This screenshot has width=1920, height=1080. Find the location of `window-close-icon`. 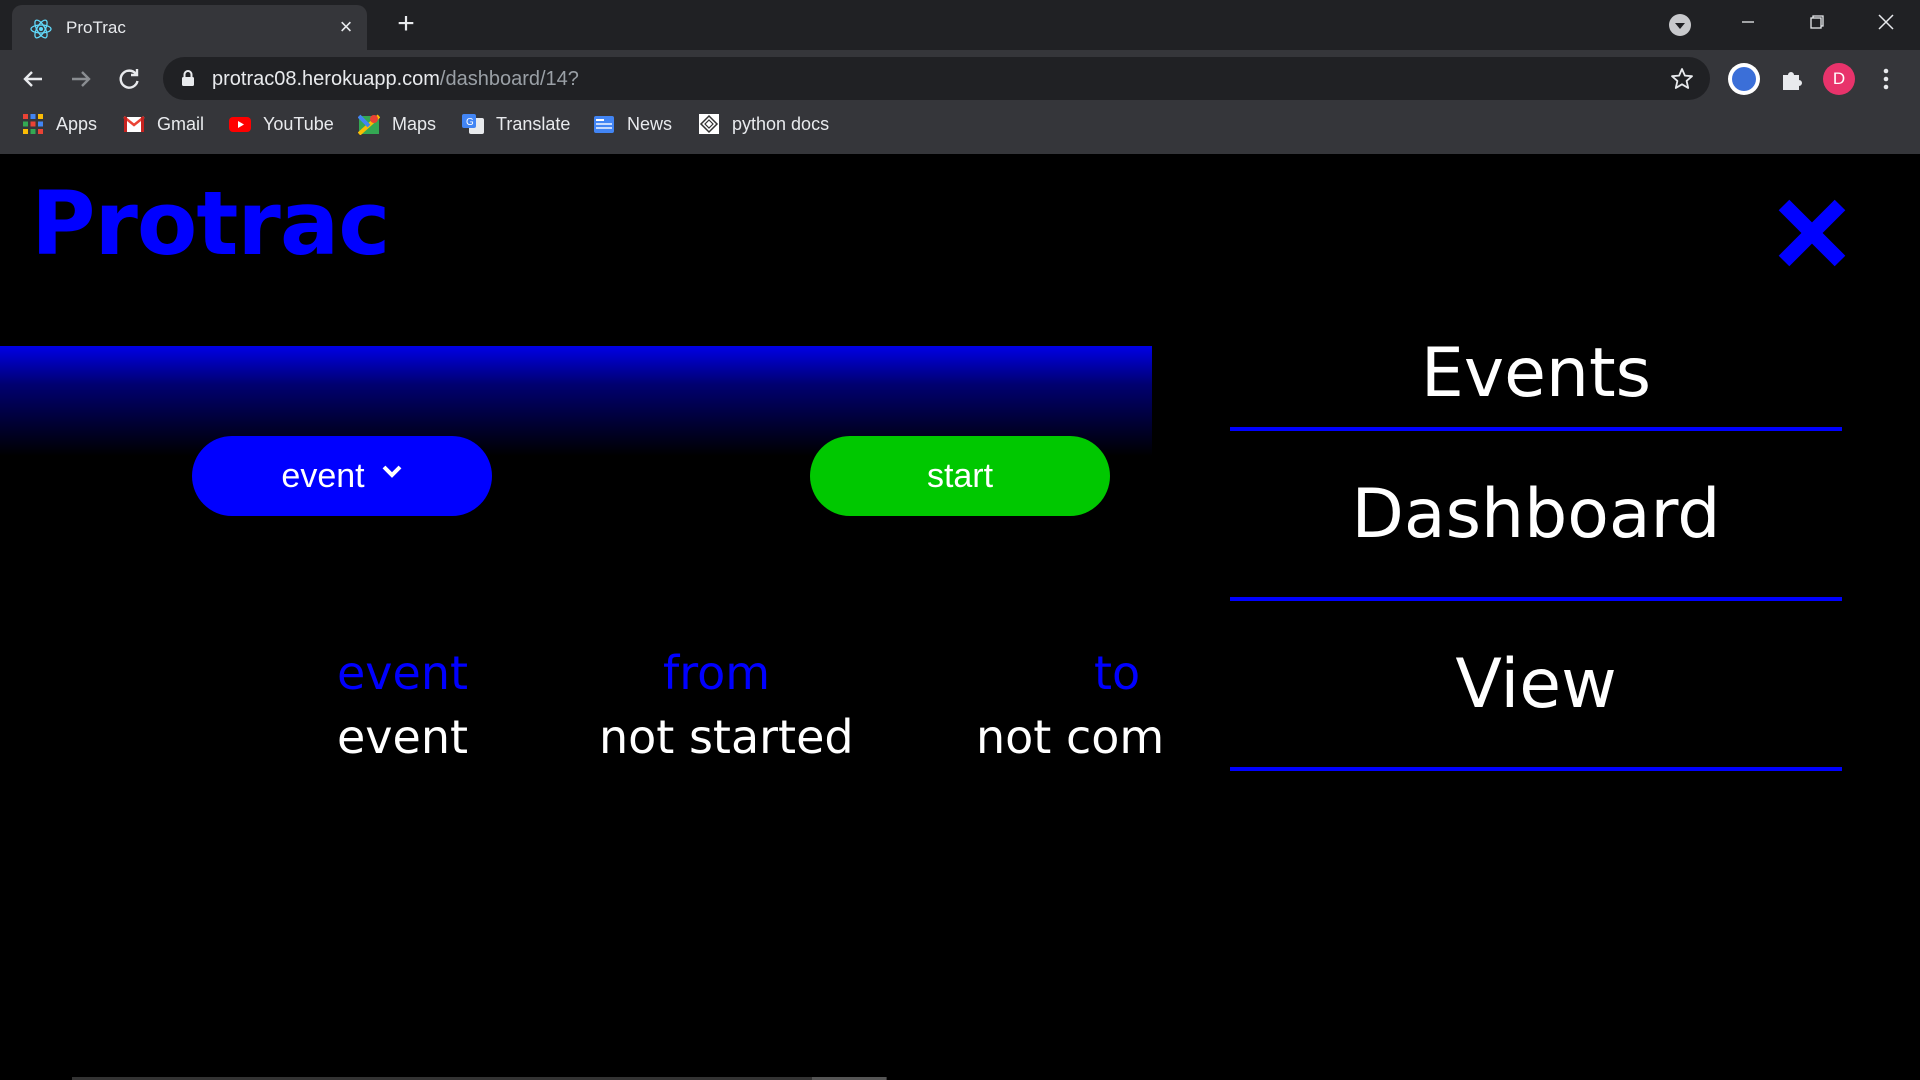

window-close-icon is located at coordinates (1886, 22).